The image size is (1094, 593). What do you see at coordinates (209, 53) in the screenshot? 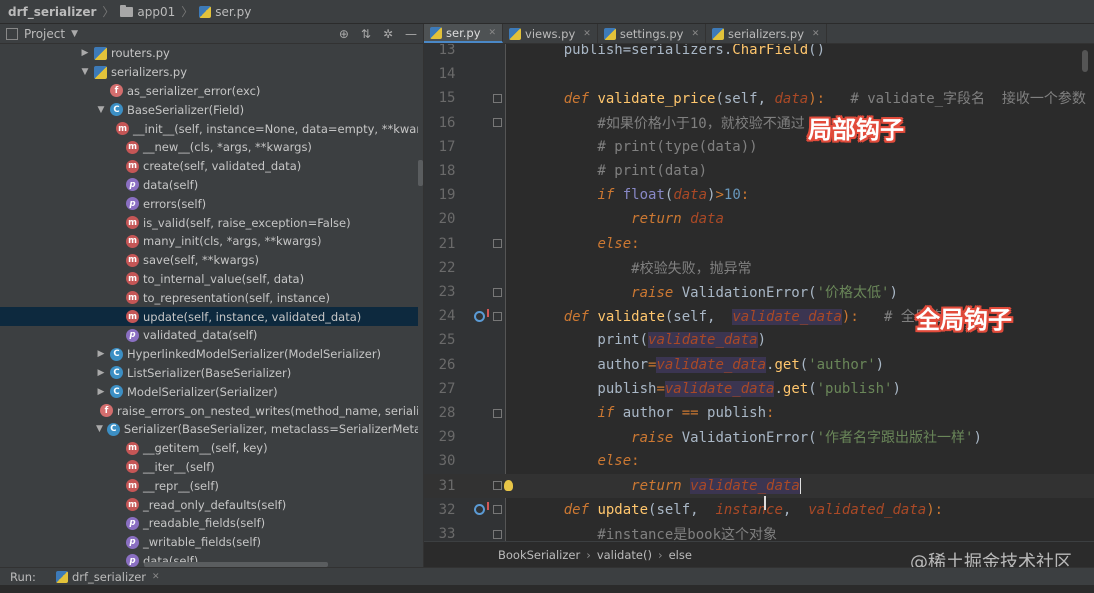
I see `tree-item: ▶ routers.py` at bounding box center [209, 53].